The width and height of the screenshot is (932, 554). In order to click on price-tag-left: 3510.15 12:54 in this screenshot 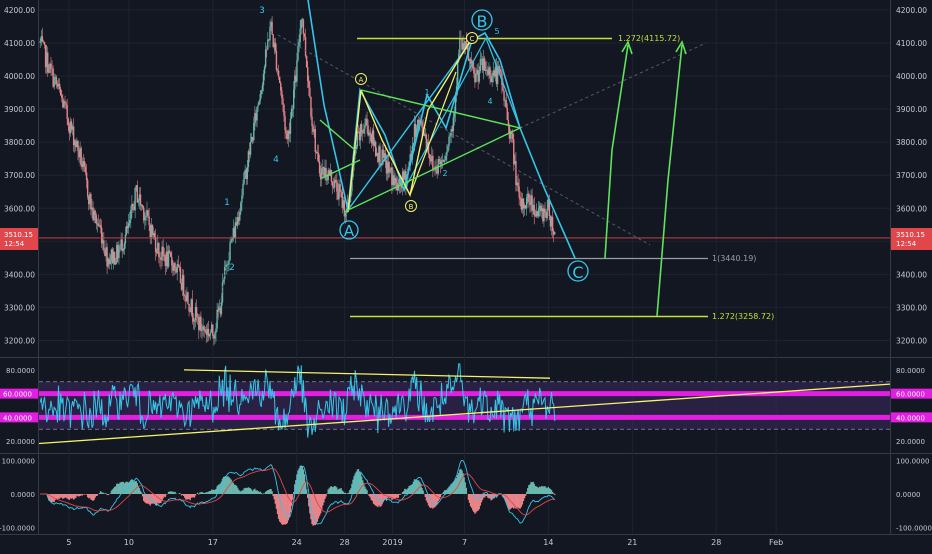, I will do `click(19, 239)`.